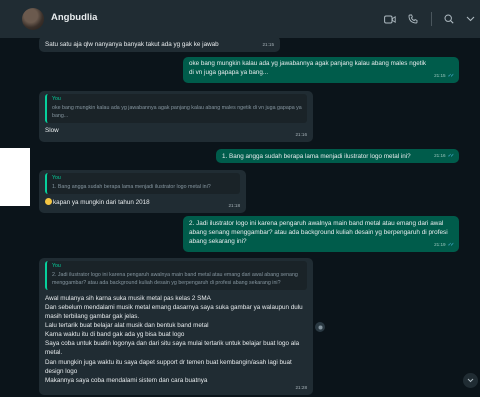 The height and width of the screenshot is (397, 480). What do you see at coordinates (48, 201) in the screenshot?
I see `emoji-icon` at bounding box center [48, 201].